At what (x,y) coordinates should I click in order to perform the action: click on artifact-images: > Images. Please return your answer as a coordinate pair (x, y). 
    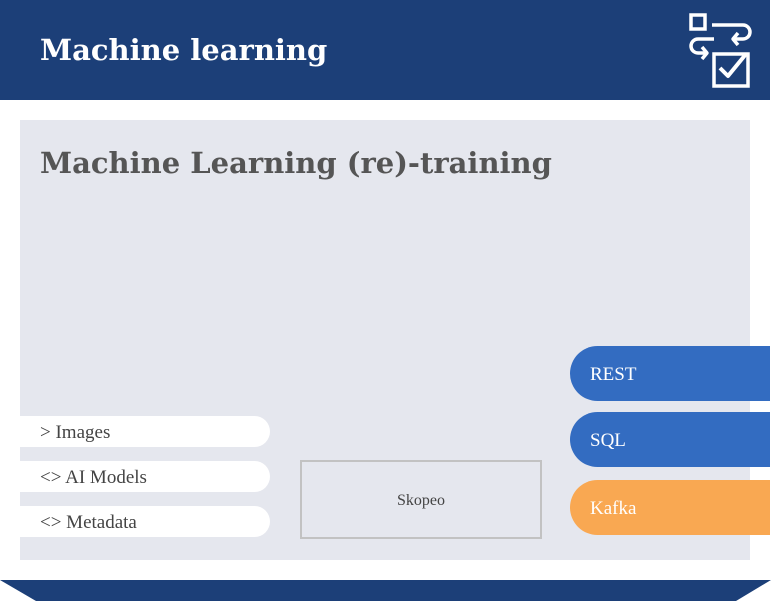
    Looking at the image, I should click on (145, 431).